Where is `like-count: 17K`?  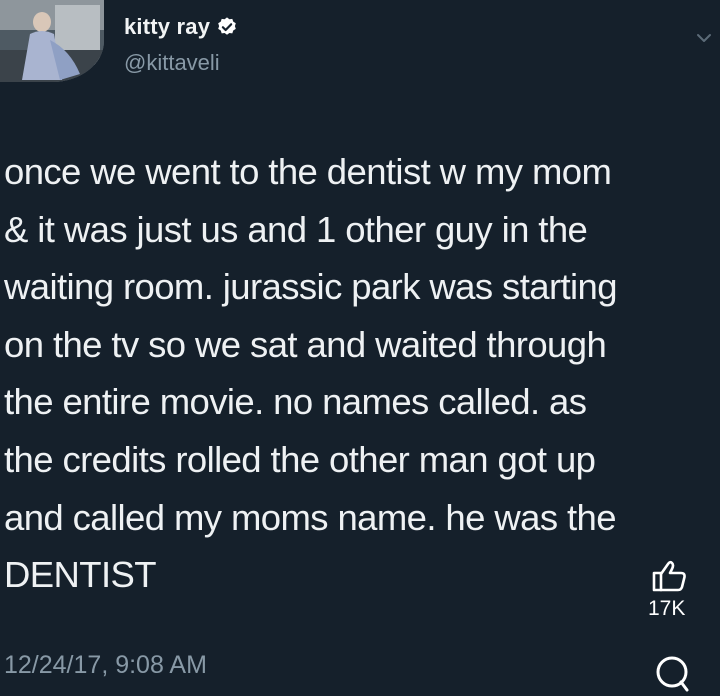
like-count: 17K is located at coordinates (667, 608).